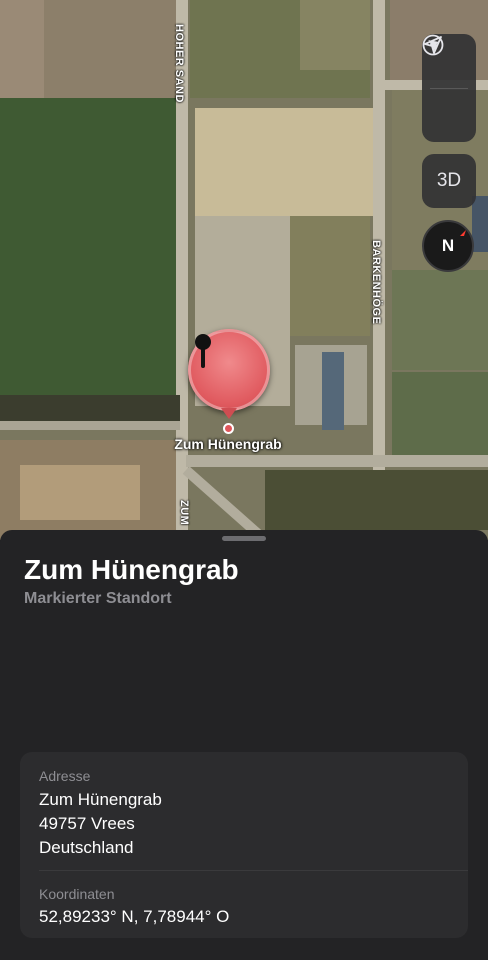 The width and height of the screenshot is (488, 960). I want to click on place-title: Zum Hünengrab, so click(131, 569).